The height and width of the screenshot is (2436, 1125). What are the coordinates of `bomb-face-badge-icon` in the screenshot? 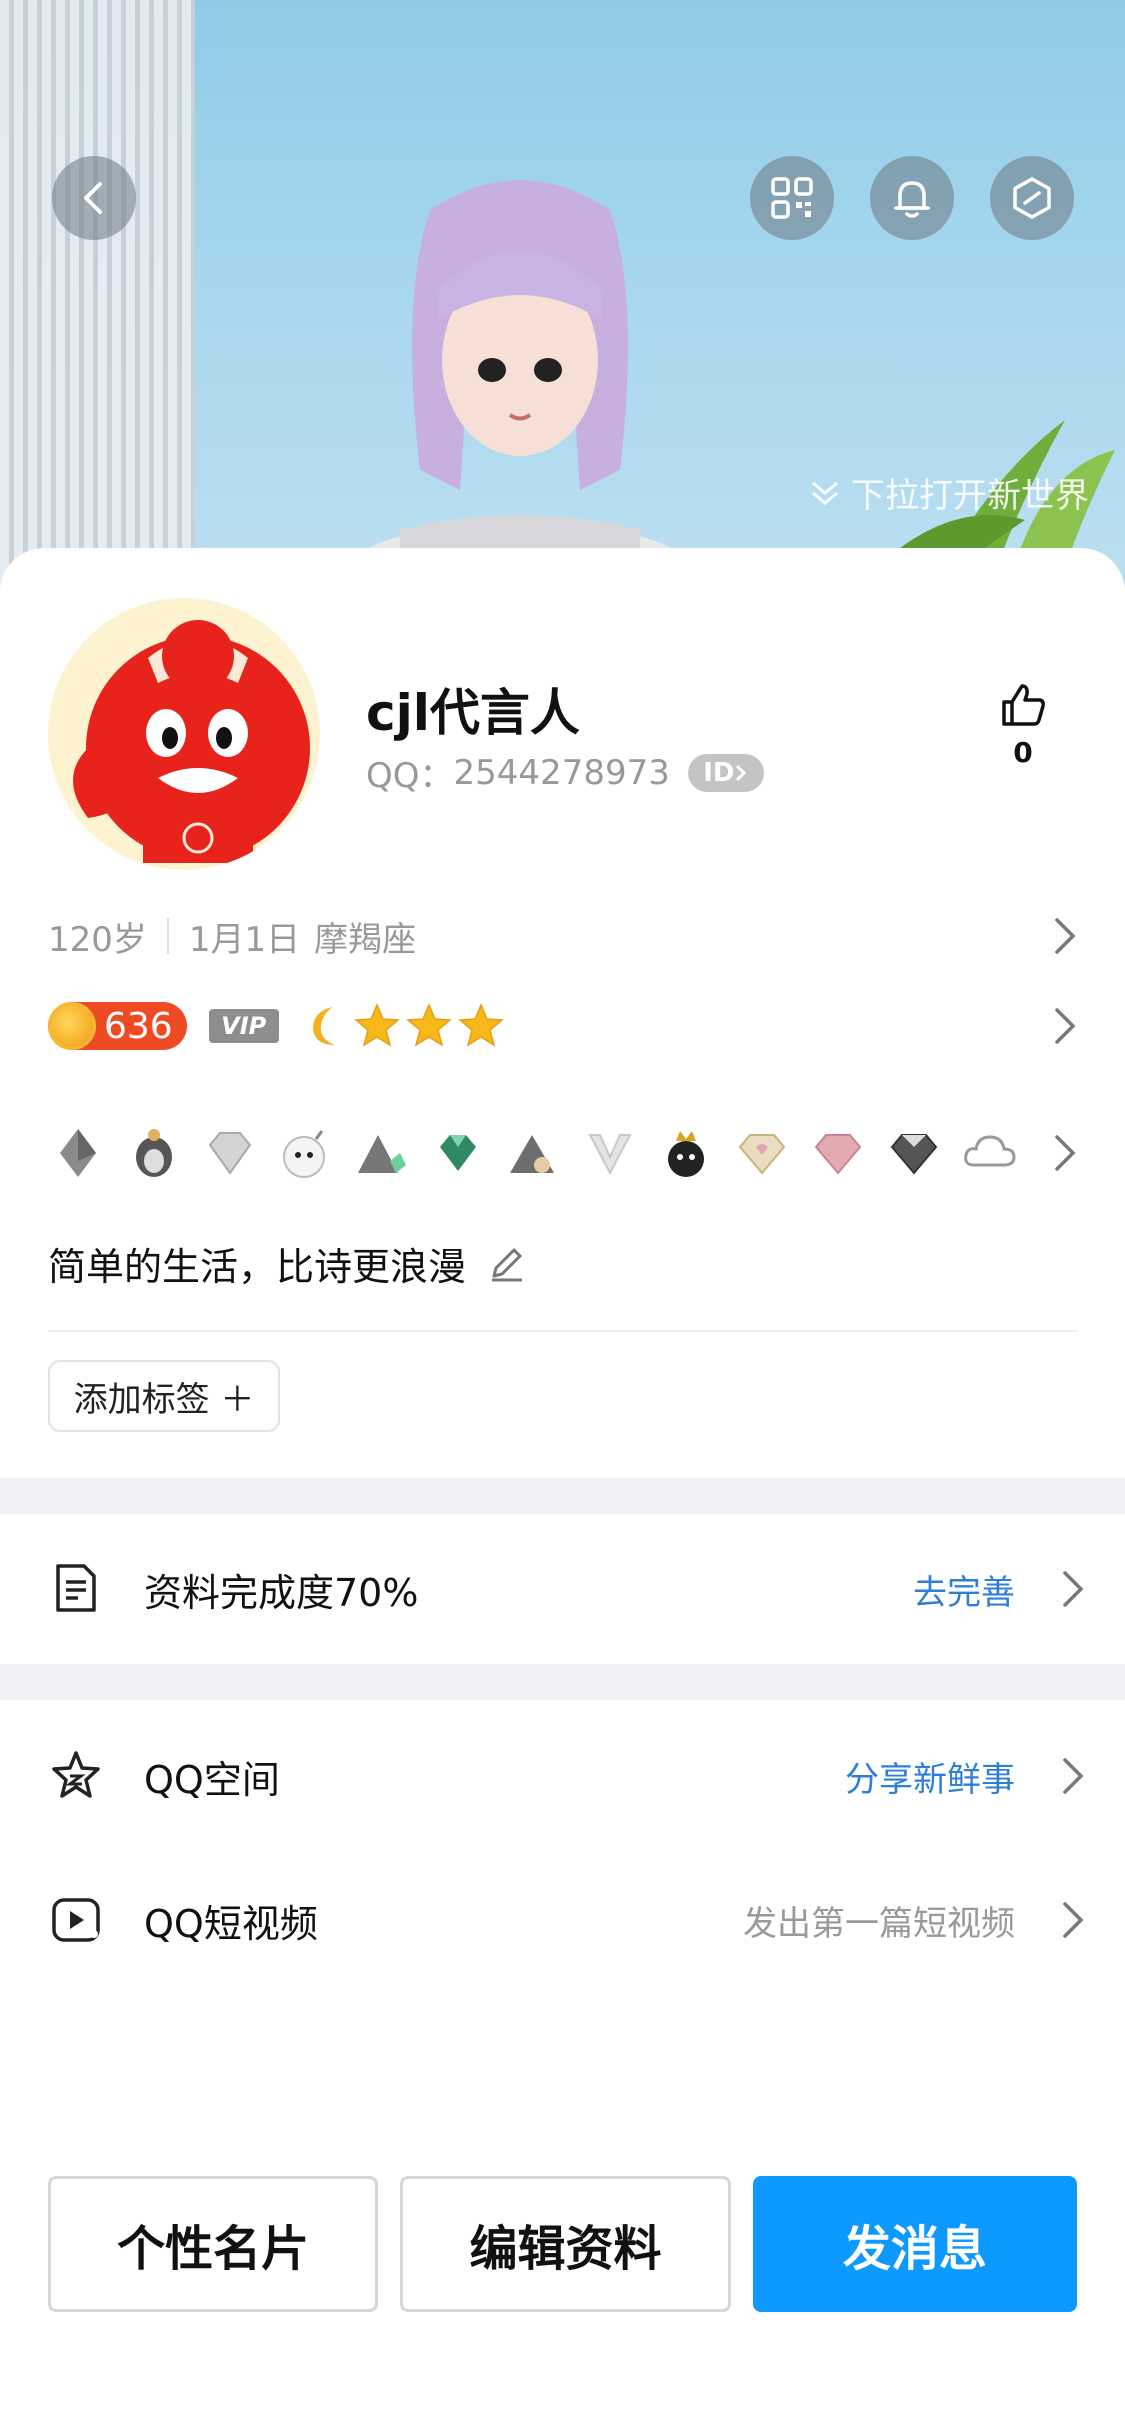 It's located at (306, 1153).